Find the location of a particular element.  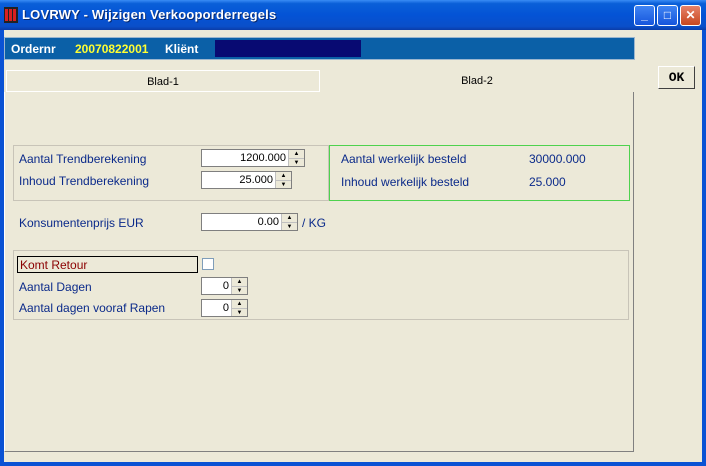

aantal-dagen-arrows: ▲ ▼ is located at coordinates (239, 286).